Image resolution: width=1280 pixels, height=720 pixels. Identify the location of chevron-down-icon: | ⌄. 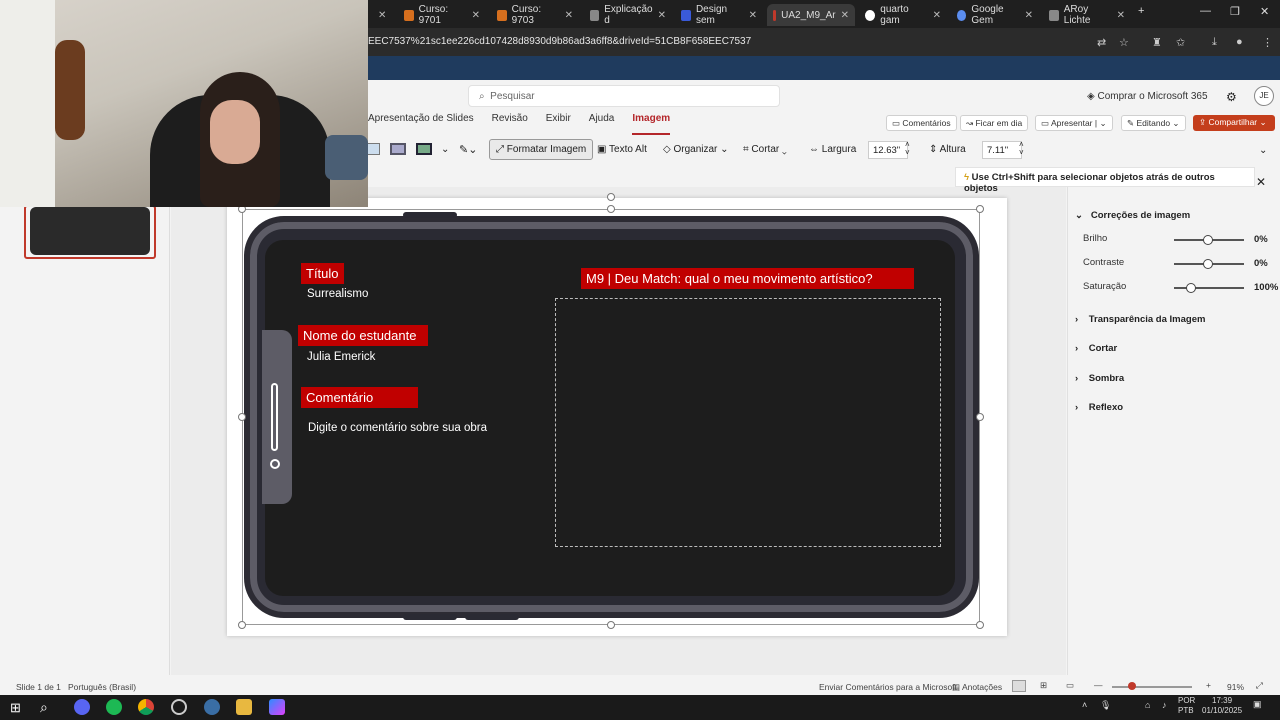
(1100, 123).